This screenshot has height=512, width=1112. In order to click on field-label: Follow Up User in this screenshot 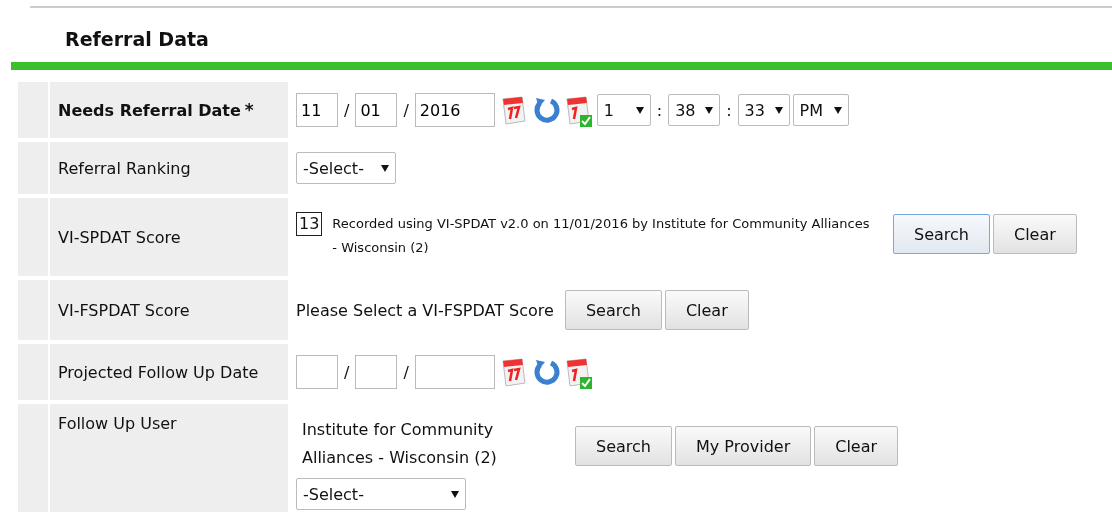, I will do `click(117, 423)`.